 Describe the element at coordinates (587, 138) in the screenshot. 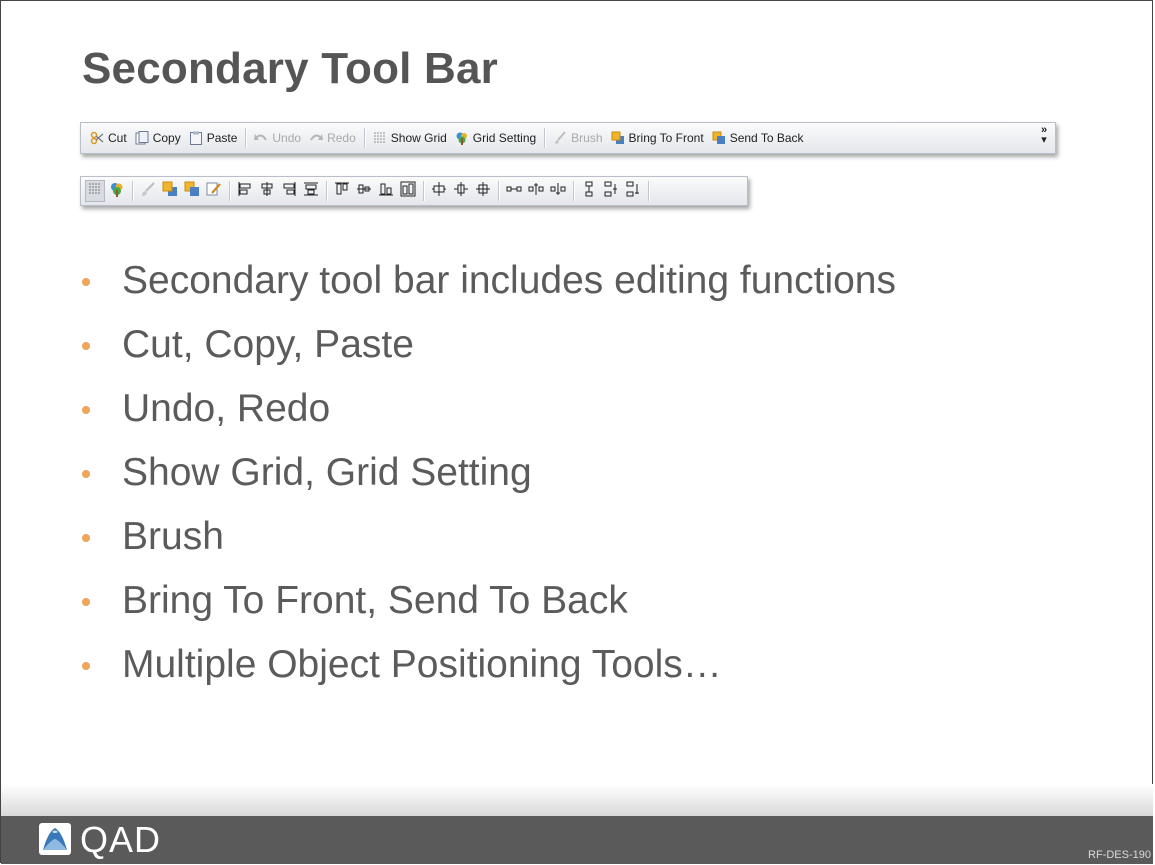

I see `brush-label: Brush` at that location.